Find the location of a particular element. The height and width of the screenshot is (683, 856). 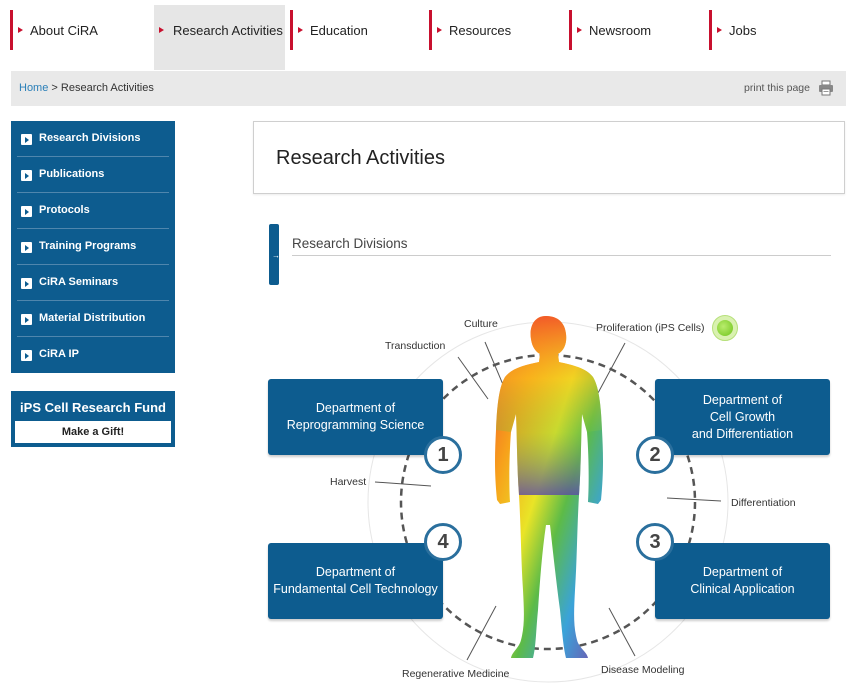

breadcrumb: Home > Research Activities is located at coordinates (86, 88).